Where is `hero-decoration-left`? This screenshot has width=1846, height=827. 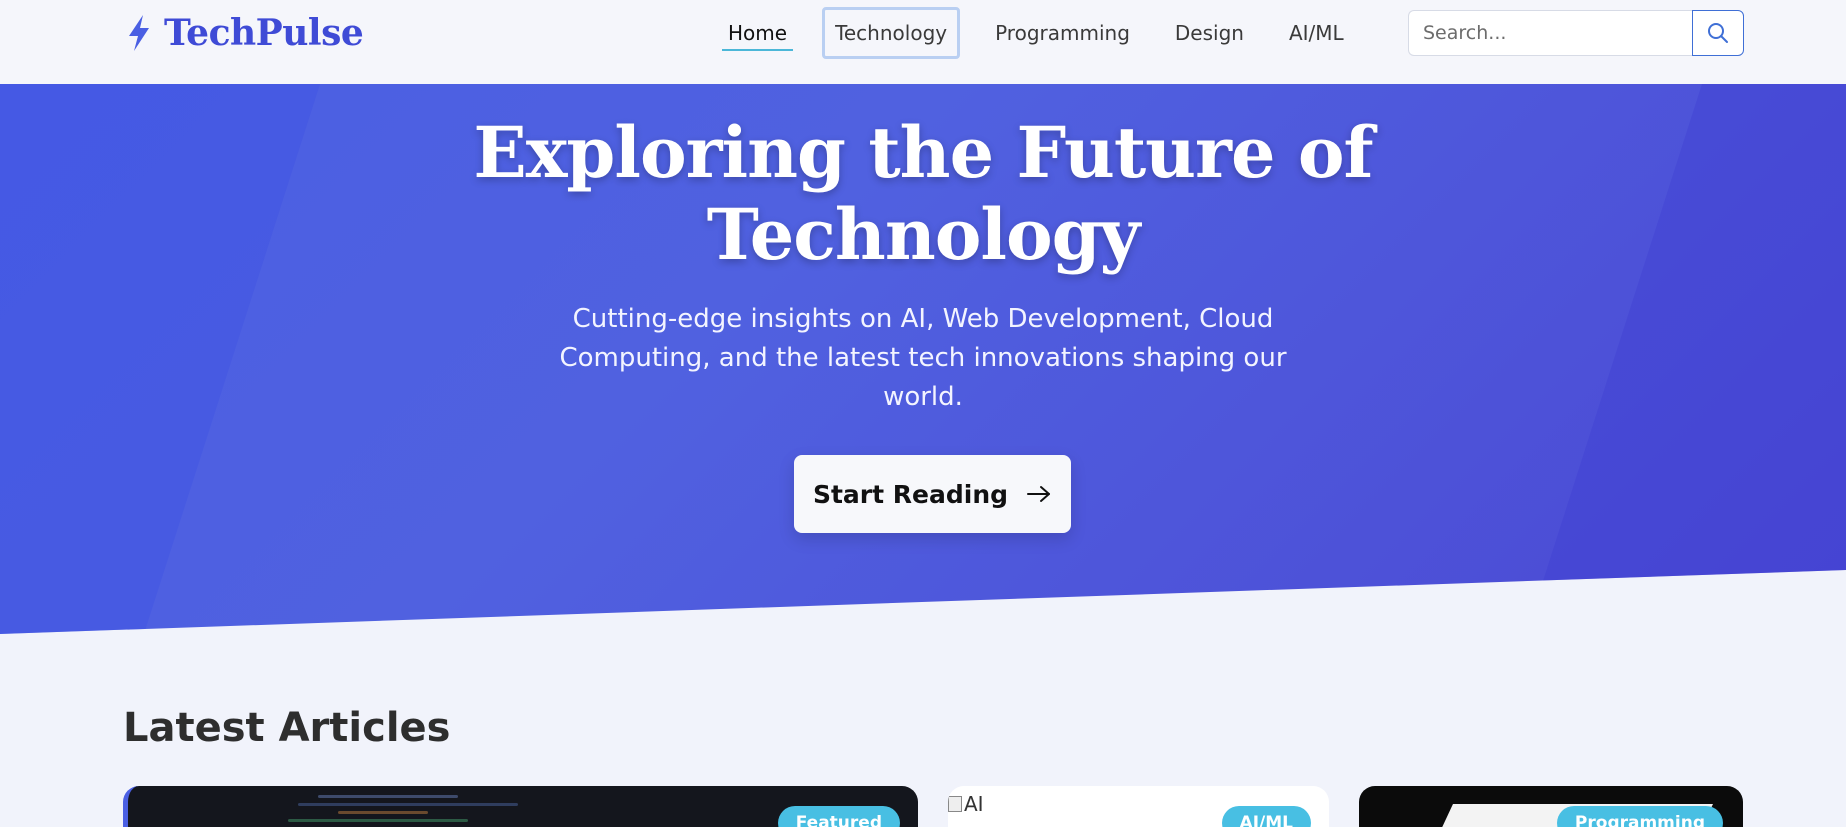
hero-decoration-left is located at coordinates (160, 359).